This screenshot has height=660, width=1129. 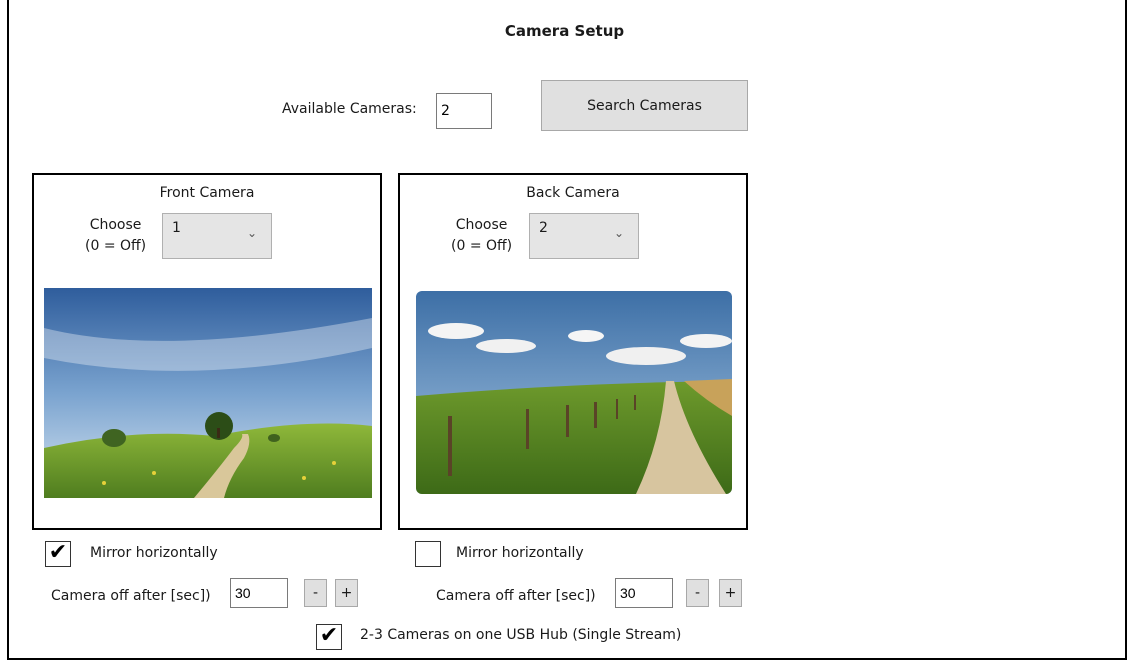 I want to click on back-camera-preview, so click(x=574, y=392).